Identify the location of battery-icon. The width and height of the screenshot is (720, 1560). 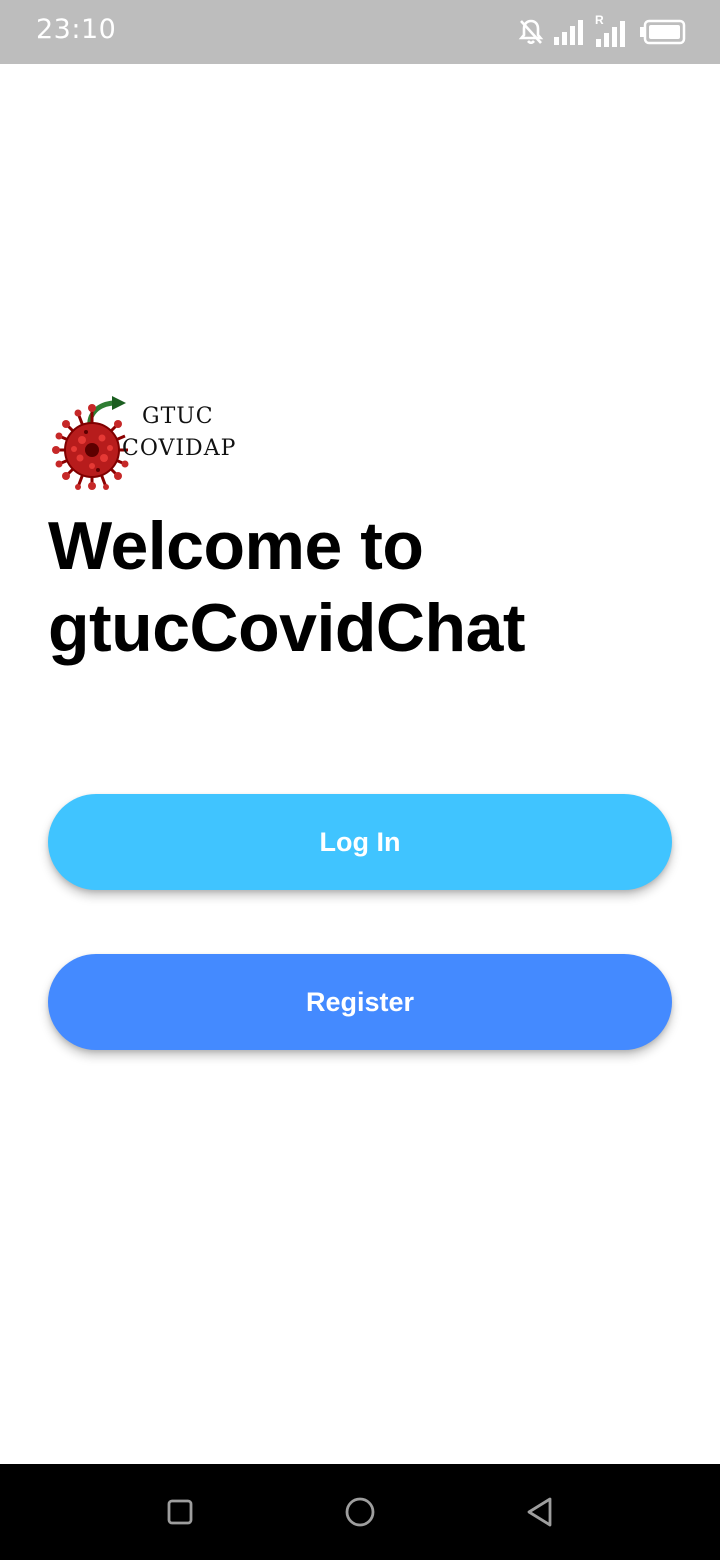
(663, 32).